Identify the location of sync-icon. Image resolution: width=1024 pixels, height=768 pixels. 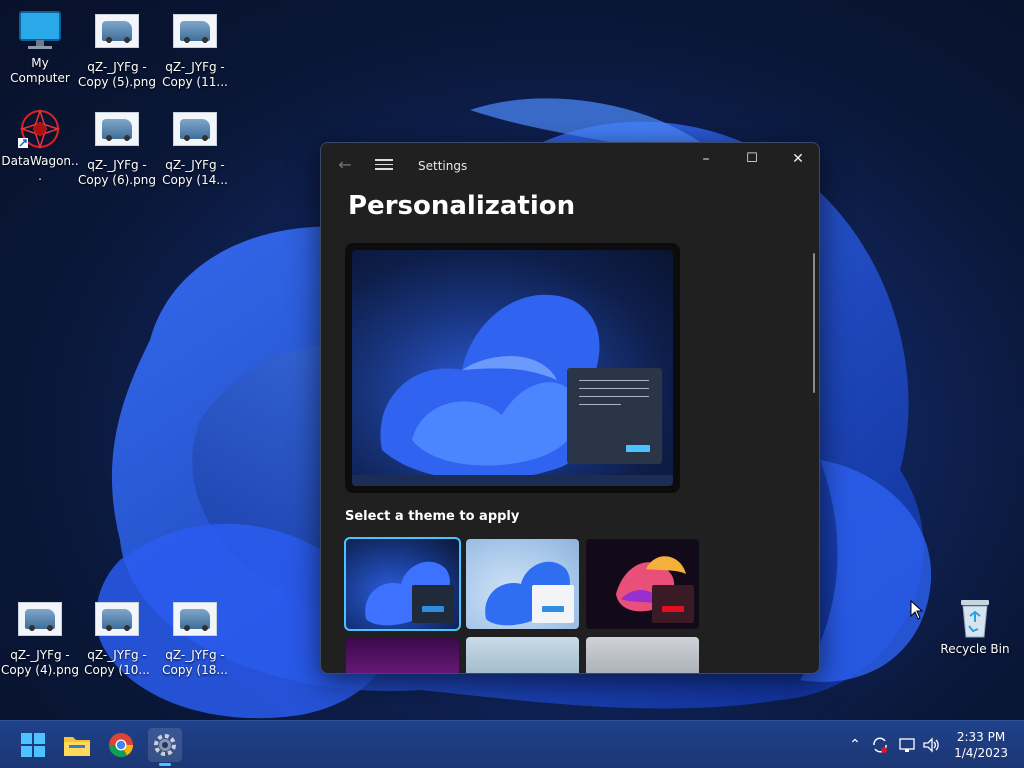
(880, 745).